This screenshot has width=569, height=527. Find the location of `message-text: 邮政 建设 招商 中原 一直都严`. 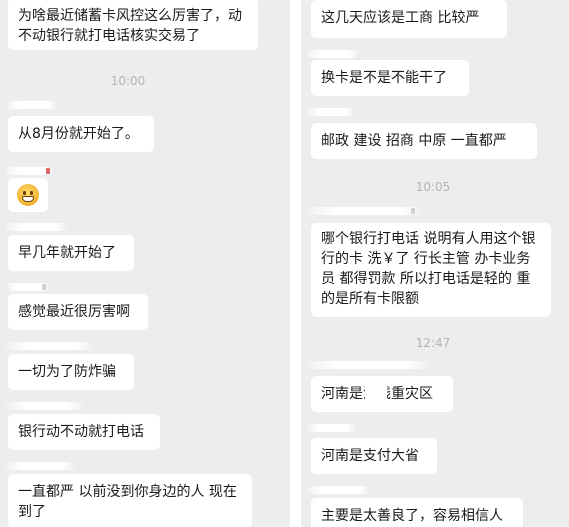

message-text: 邮政 建设 招商 中原 一直都严 is located at coordinates (414, 141).